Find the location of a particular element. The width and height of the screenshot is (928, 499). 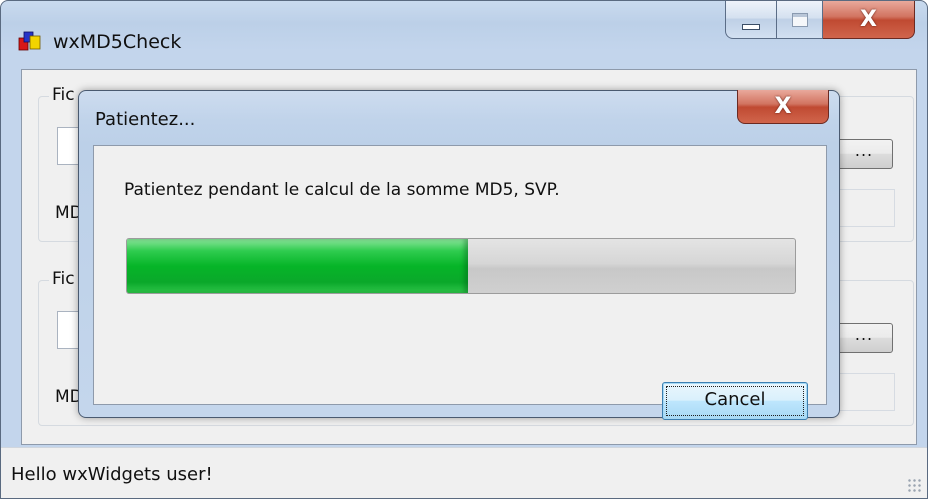

main-titlebar: wxMD5Check X is located at coordinates (464, 35).